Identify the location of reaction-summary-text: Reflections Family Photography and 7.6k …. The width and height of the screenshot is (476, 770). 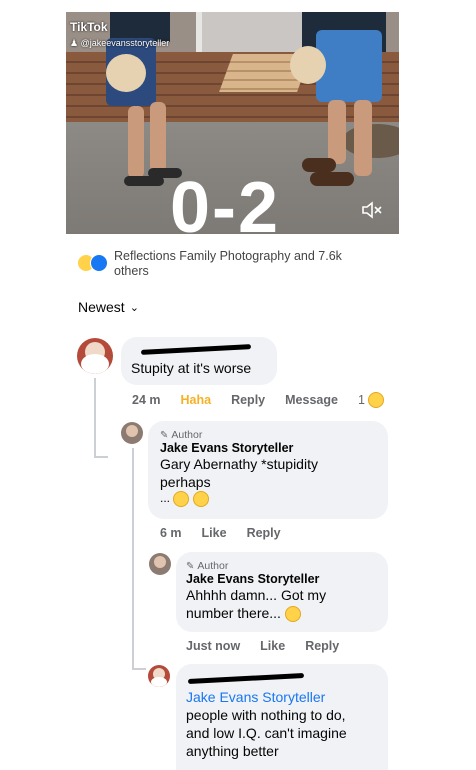
(228, 263).